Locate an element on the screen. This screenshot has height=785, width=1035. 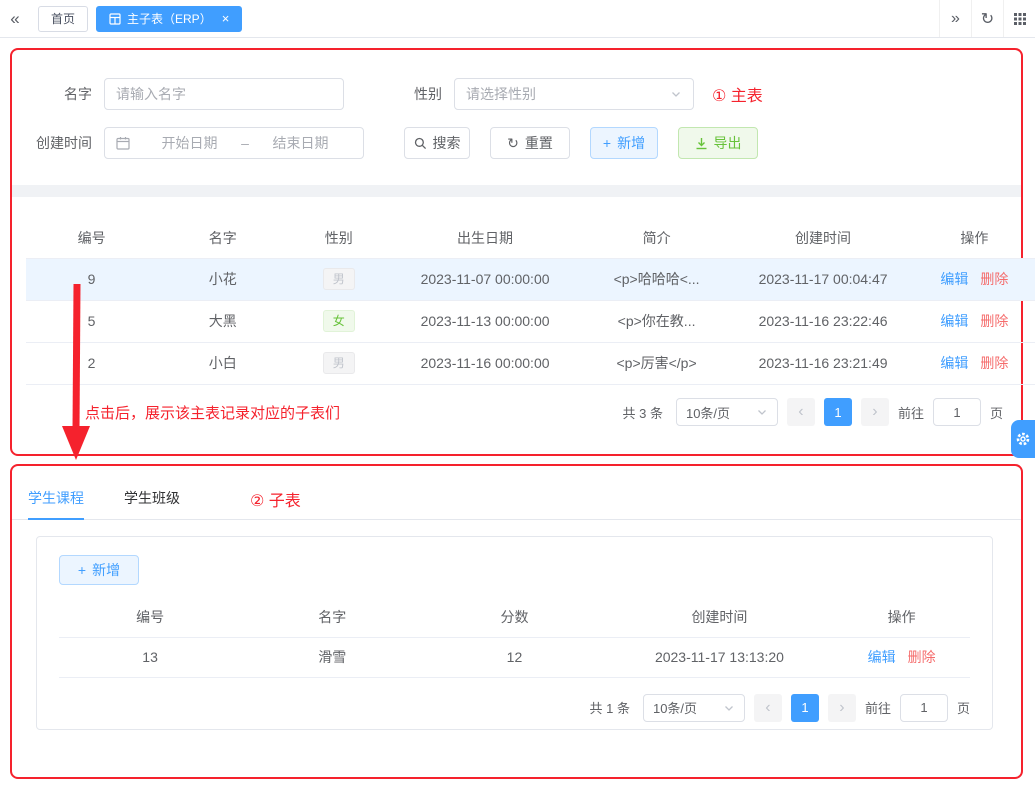
cell-created: 2023-11-17 00:04:47 is located at coordinates (823, 279).